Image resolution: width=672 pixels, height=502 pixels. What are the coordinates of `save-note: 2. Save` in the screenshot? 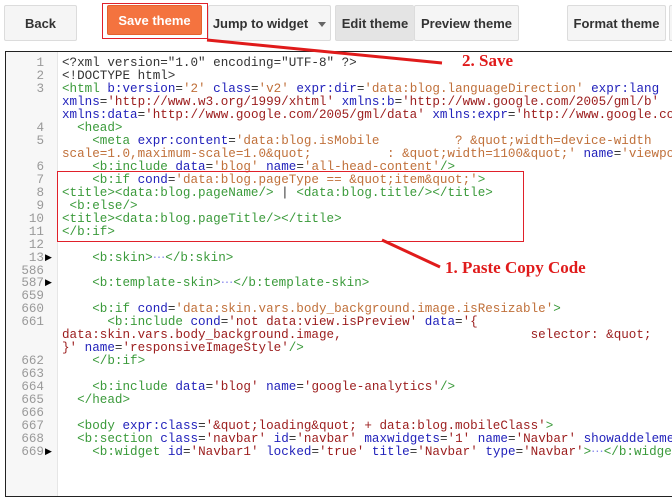 It's located at (487, 60).